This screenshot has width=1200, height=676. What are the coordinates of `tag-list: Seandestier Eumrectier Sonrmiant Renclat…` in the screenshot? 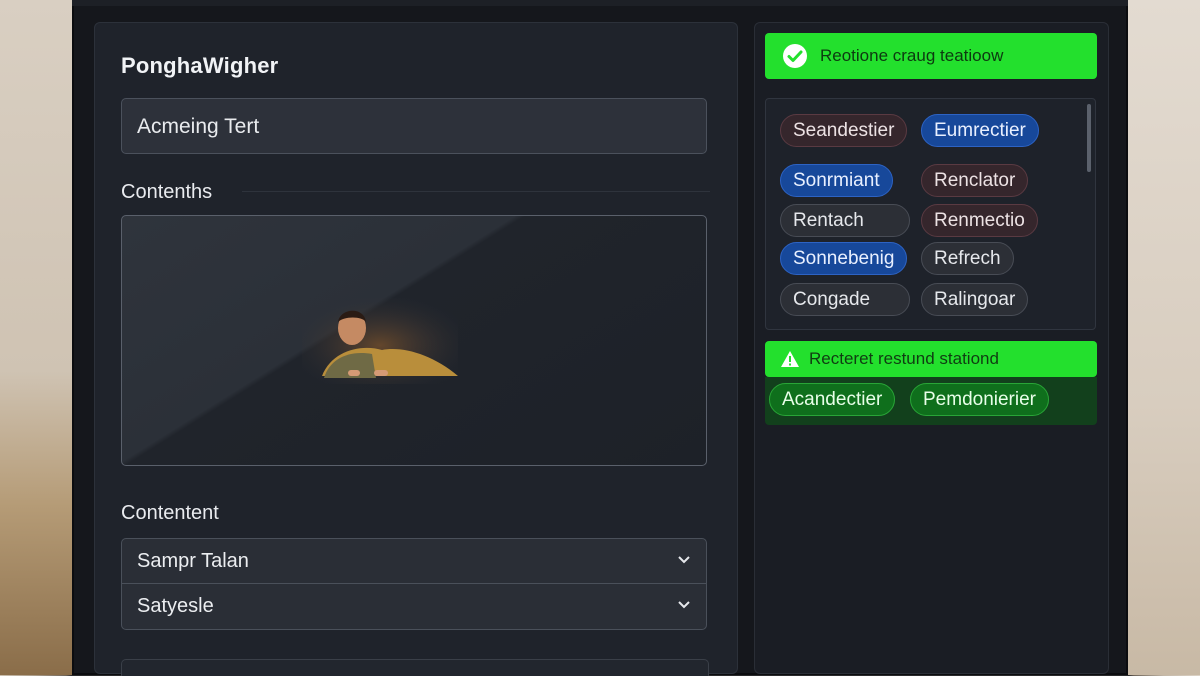 It's located at (930, 214).